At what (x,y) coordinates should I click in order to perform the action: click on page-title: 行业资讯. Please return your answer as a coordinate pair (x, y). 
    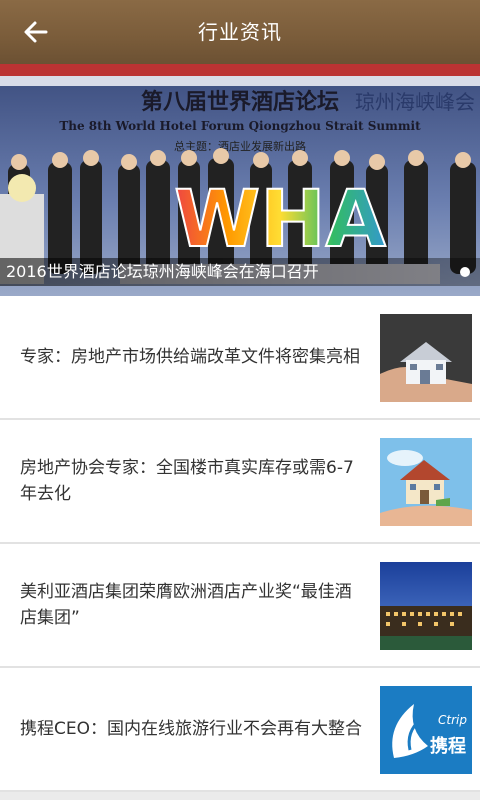
    Looking at the image, I should click on (240, 32).